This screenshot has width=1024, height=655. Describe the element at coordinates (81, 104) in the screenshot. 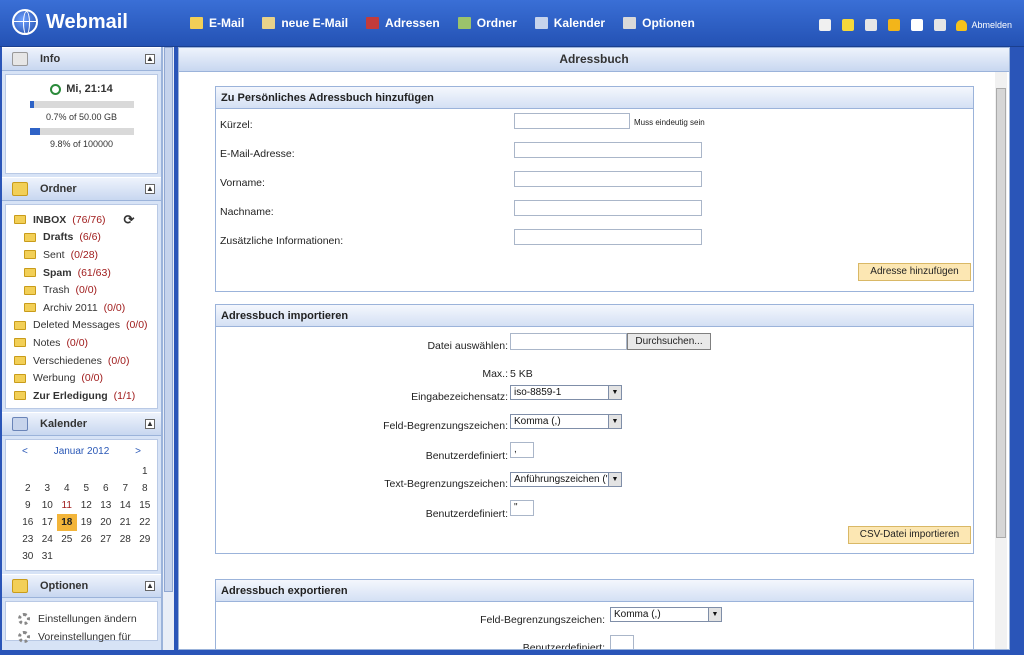

I see `quota-bar-storage` at that location.